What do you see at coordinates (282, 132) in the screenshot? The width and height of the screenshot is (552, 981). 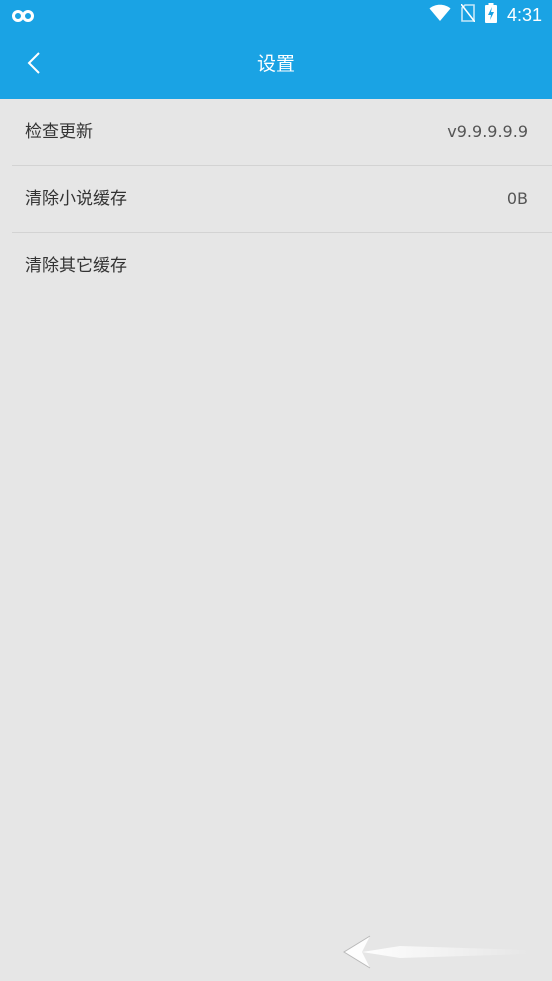 I see `settings-item-check-update: 检查更新 v9.9.9.9.9` at bounding box center [282, 132].